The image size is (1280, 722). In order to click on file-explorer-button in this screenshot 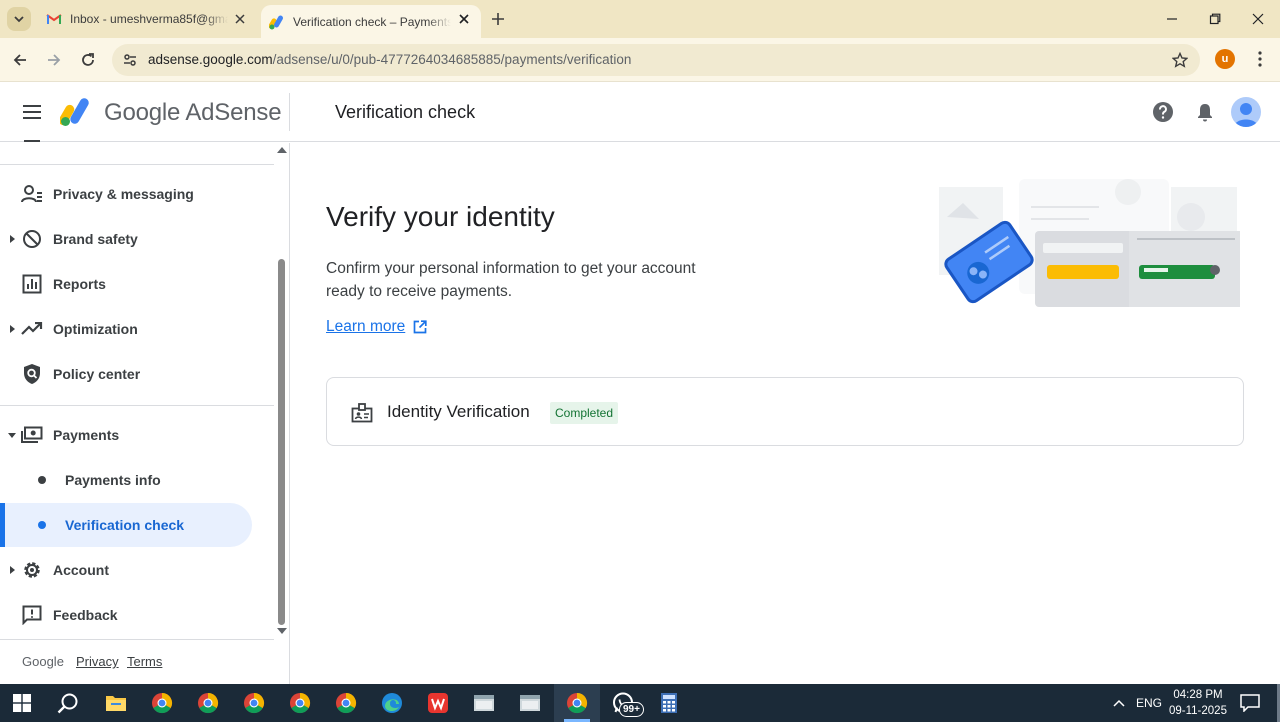, I will do `click(116, 703)`.